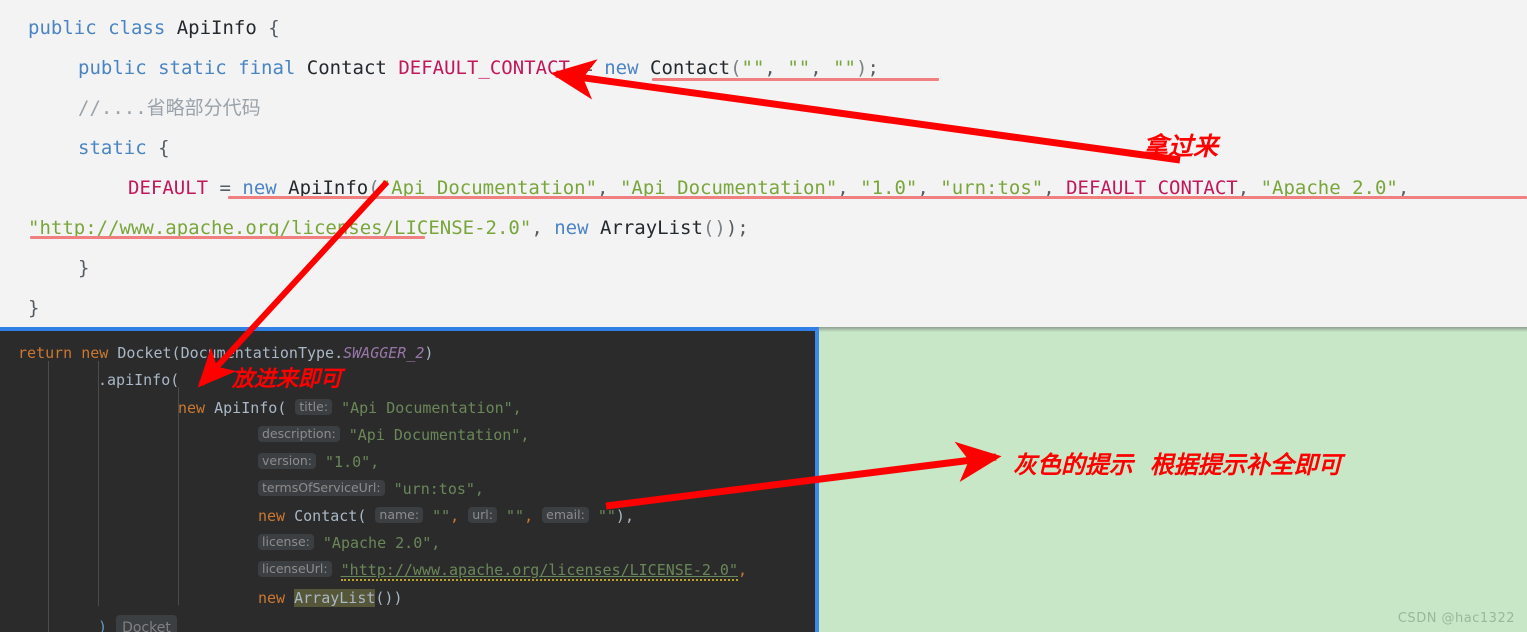 The height and width of the screenshot is (632, 1527). What do you see at coordinates (45, 353) in the screenshot?
I see `keyword-return: return` at bounding box center [45, 353].